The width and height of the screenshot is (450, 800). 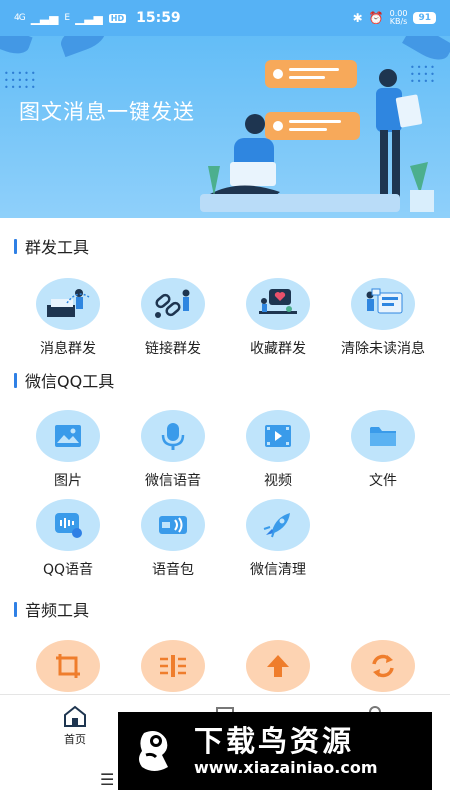 What do you see at coordinates (173, 304) in the screenshot?
I see `link-broadcast-illustration` at bounding box center [173, 304].